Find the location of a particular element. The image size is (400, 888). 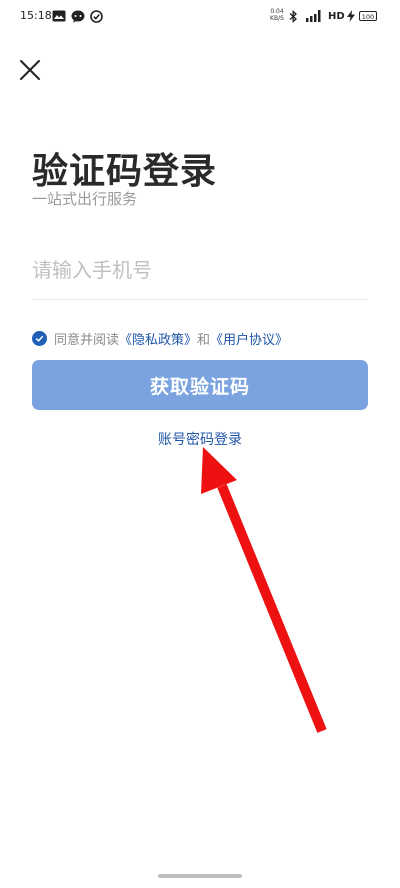

page-title: 验证码登录 is located at coordinates (125, 171).